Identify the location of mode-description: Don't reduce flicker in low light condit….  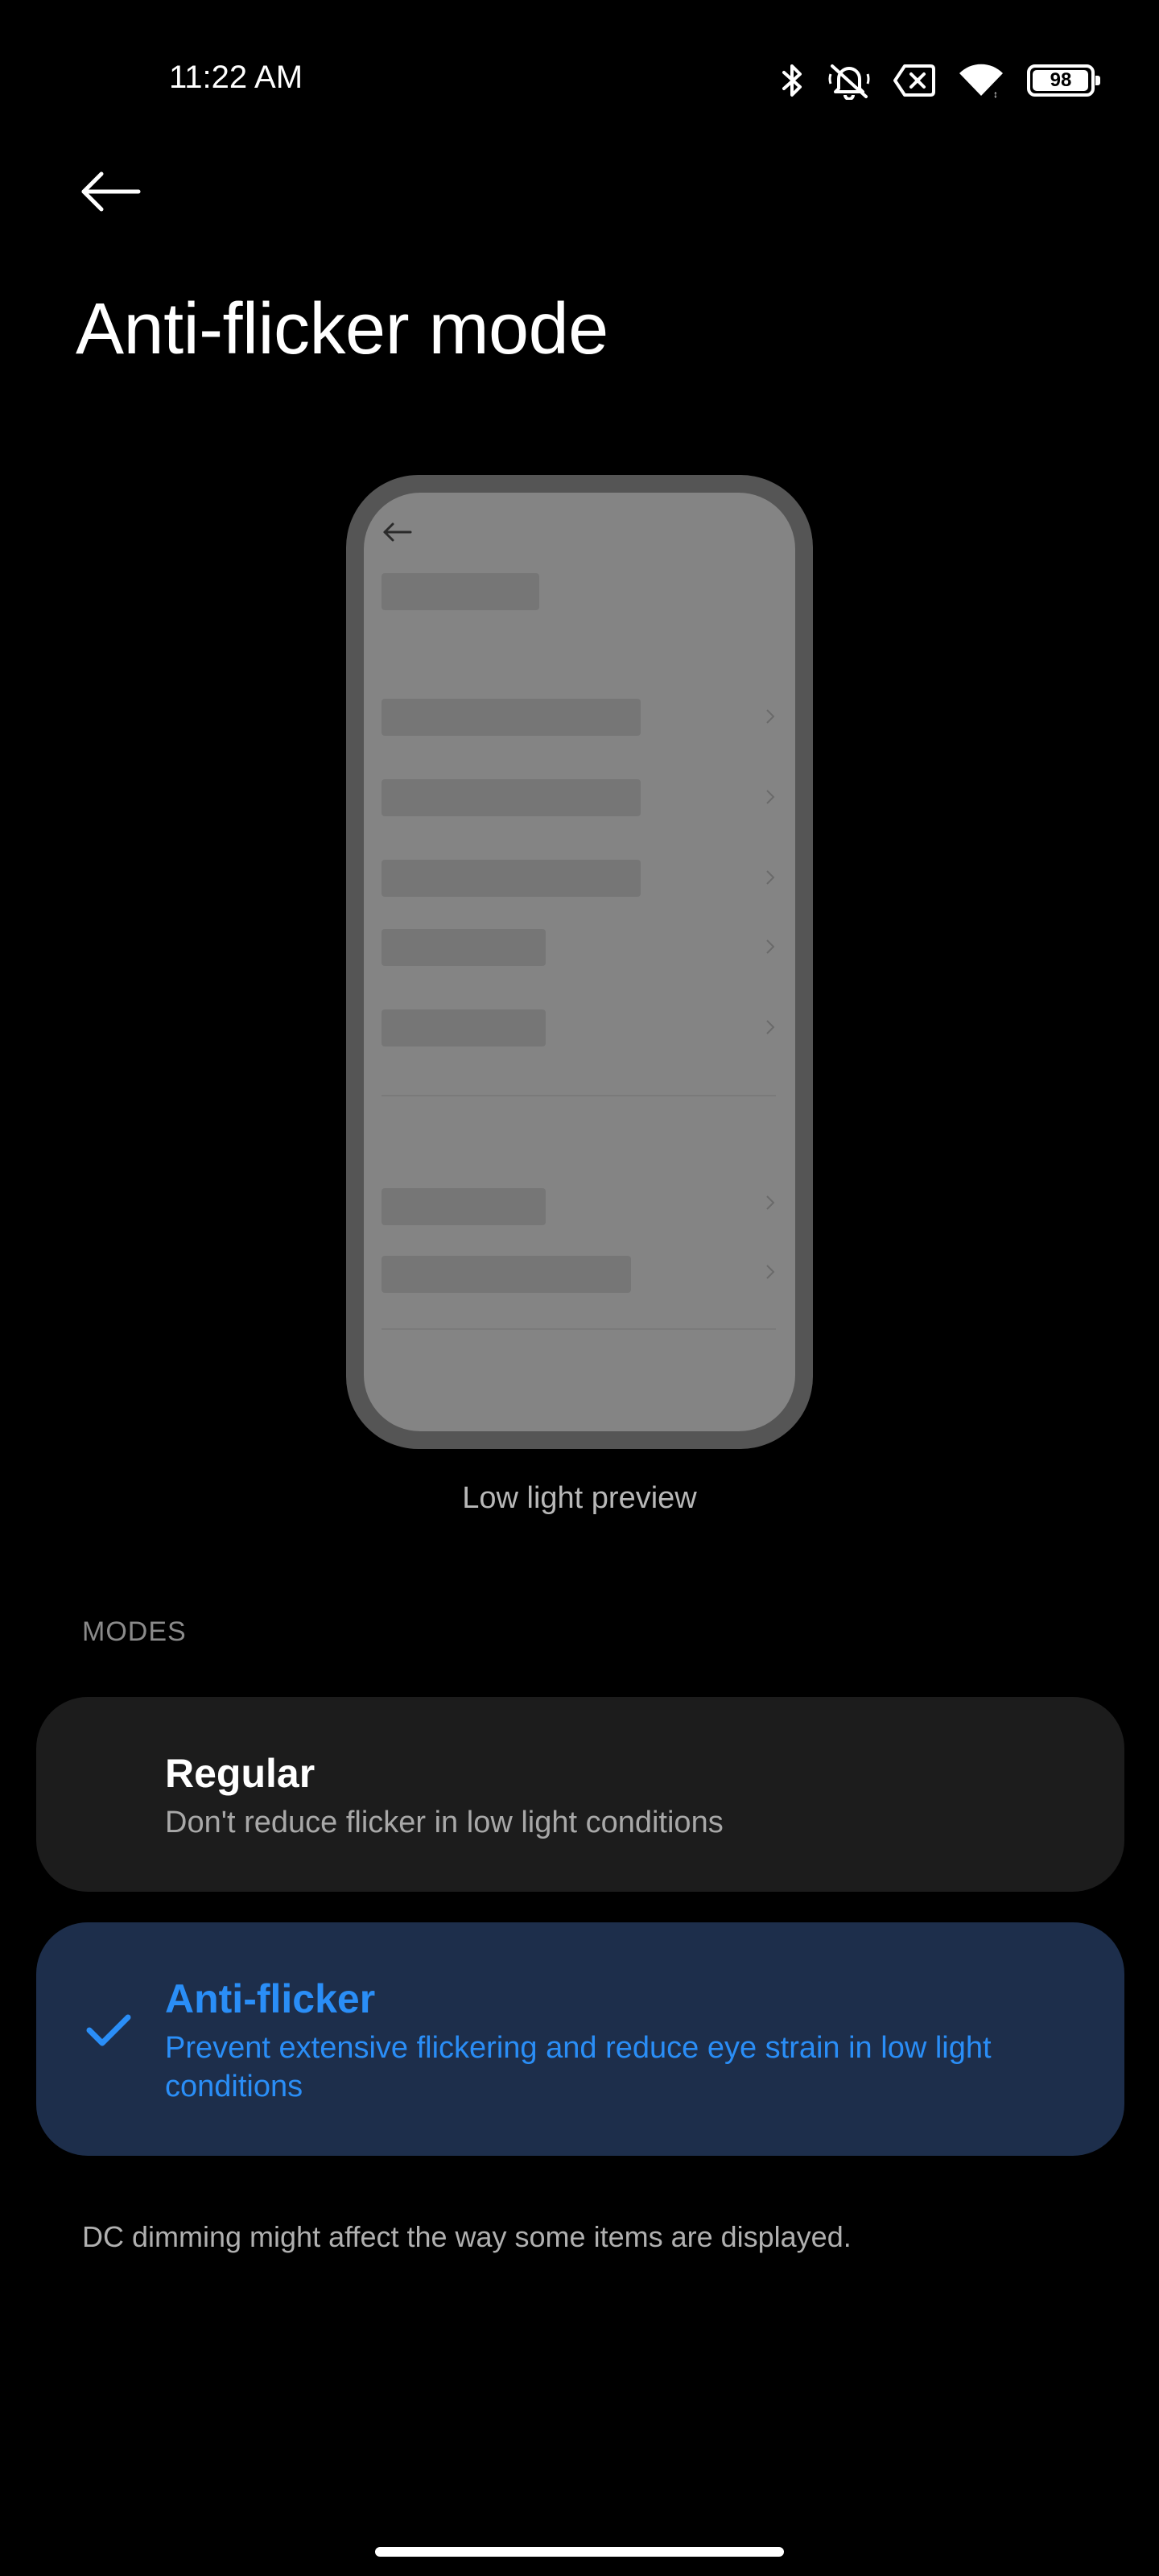
(444, 1822).